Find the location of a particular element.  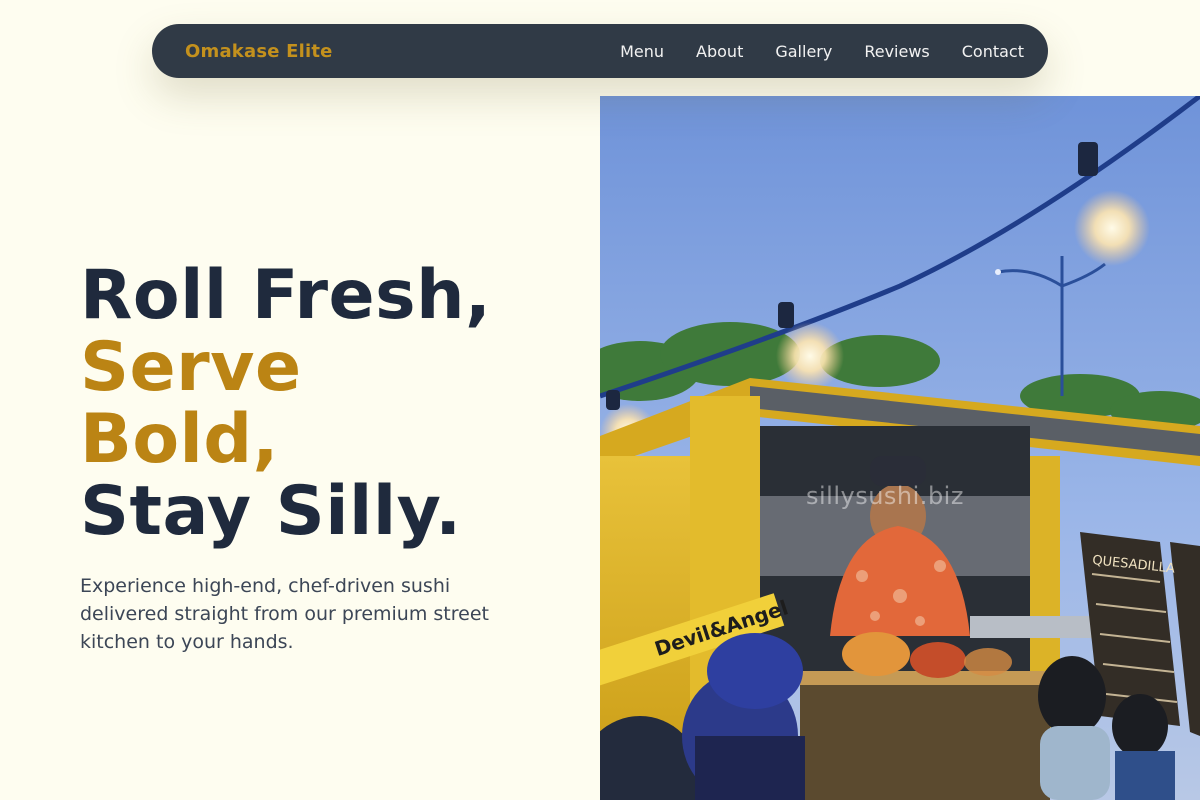

nav-link-about: About is located at coordinates (719, 51).